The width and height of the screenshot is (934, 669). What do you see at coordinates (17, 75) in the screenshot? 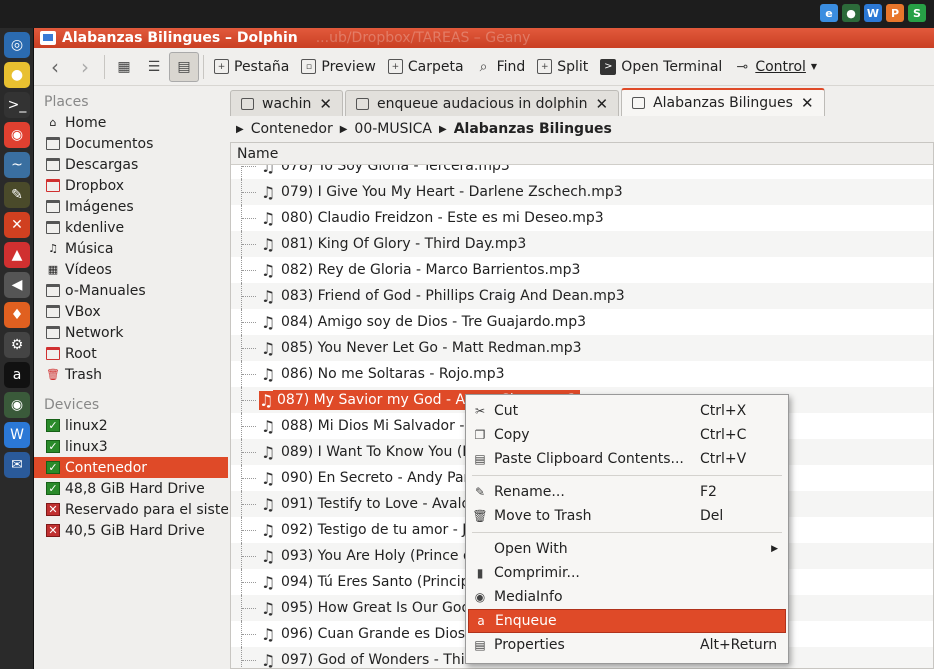
I see `files-icon: ●` at bounding box center [17, 75].